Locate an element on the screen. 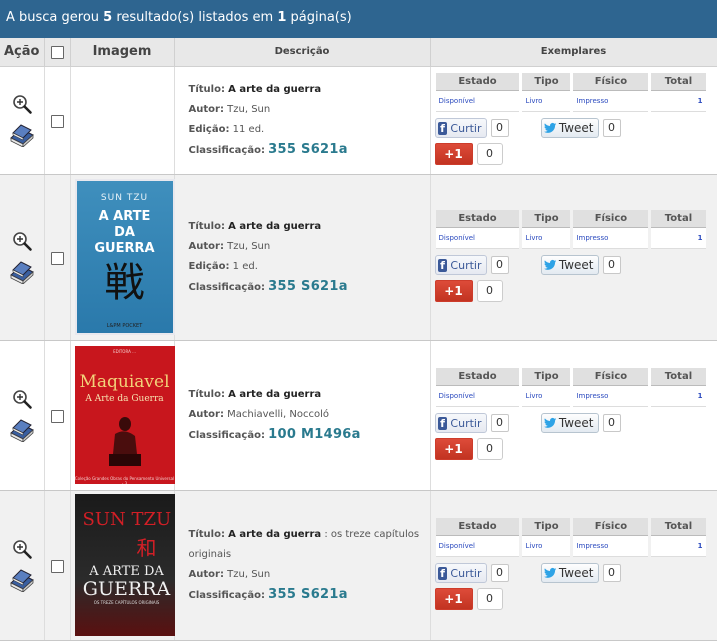 The image size is (717, 641). col-descricao: Descrição is located at coordinates (302, 52).